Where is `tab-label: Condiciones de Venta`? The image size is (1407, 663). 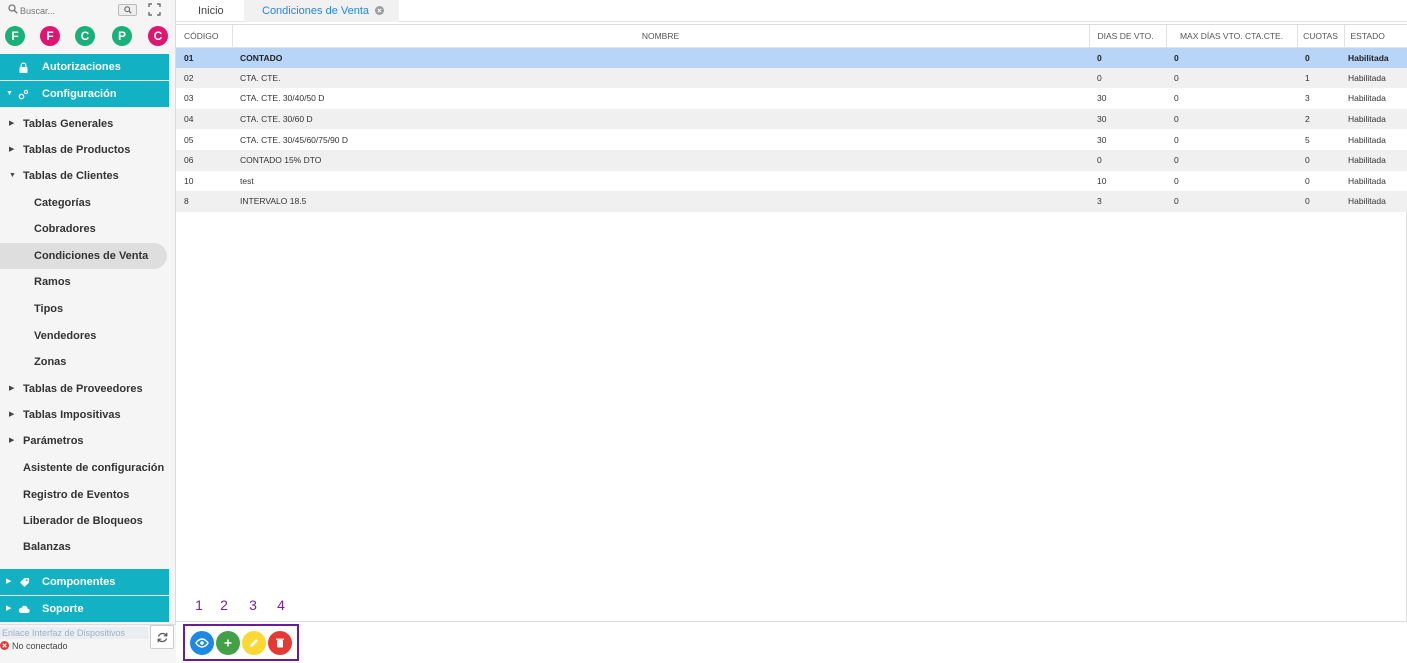
tab-label: Condiciones de Venta is located at coordinates (316, 11).